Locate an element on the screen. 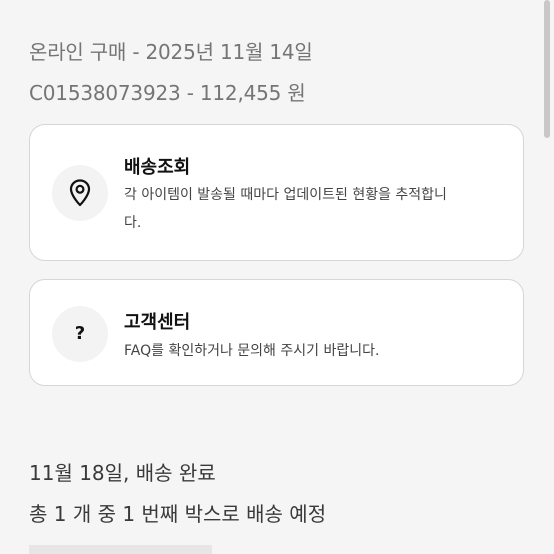 This screenshot has height=554, width=554. shipment-status: 11월 18일, 배송 완료 is located at coordinates (122, 473).